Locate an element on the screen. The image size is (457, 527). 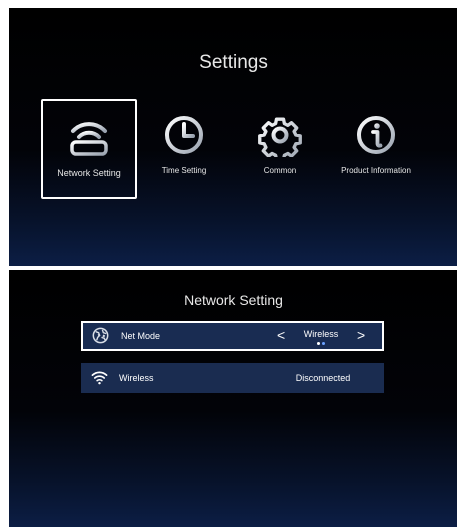
net-mode-label: Net Mode is located at coordinates (141, 336).